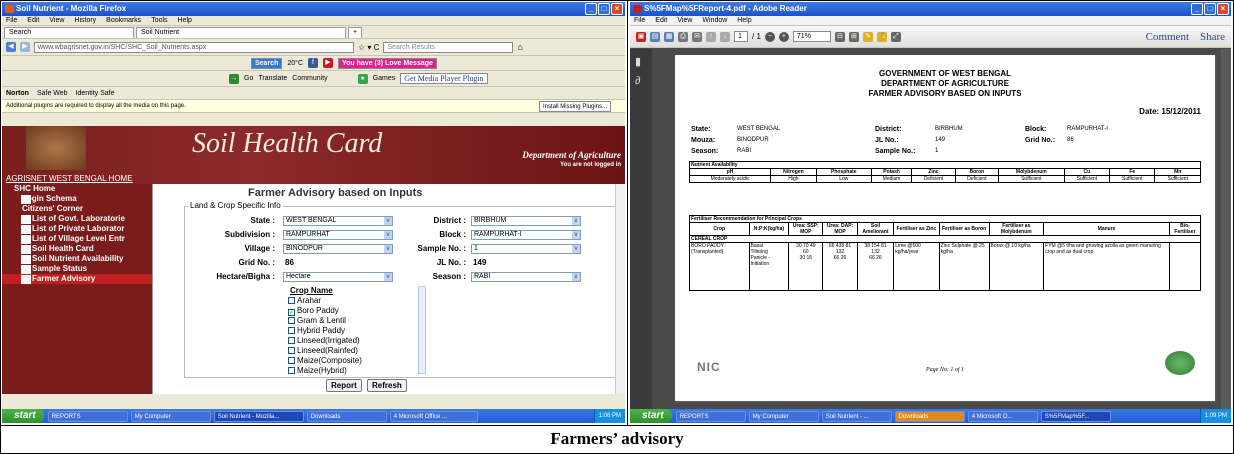 This screenshot has height=454, width=1234. Describe the element at coordinates (338, 235) in the screenshot. I see `subdivision-select: RAMPURHAT` at that location.